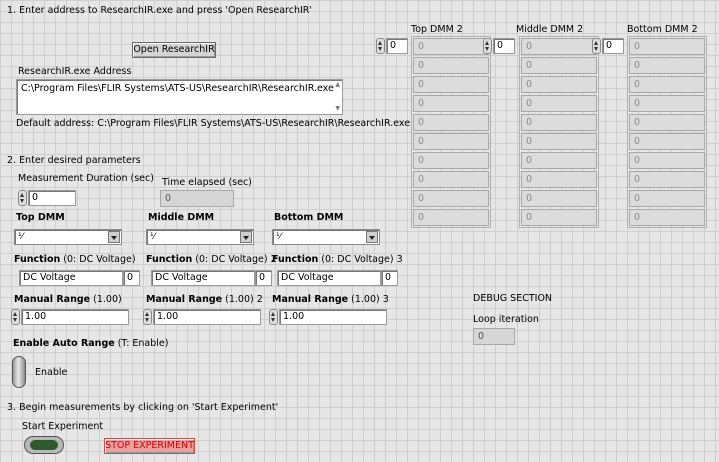 The width and height of the screenshot is (719, 462). Describe the element at coordinates (19, 372) in the screenshot. I see `auto-range-toggle` at that location.